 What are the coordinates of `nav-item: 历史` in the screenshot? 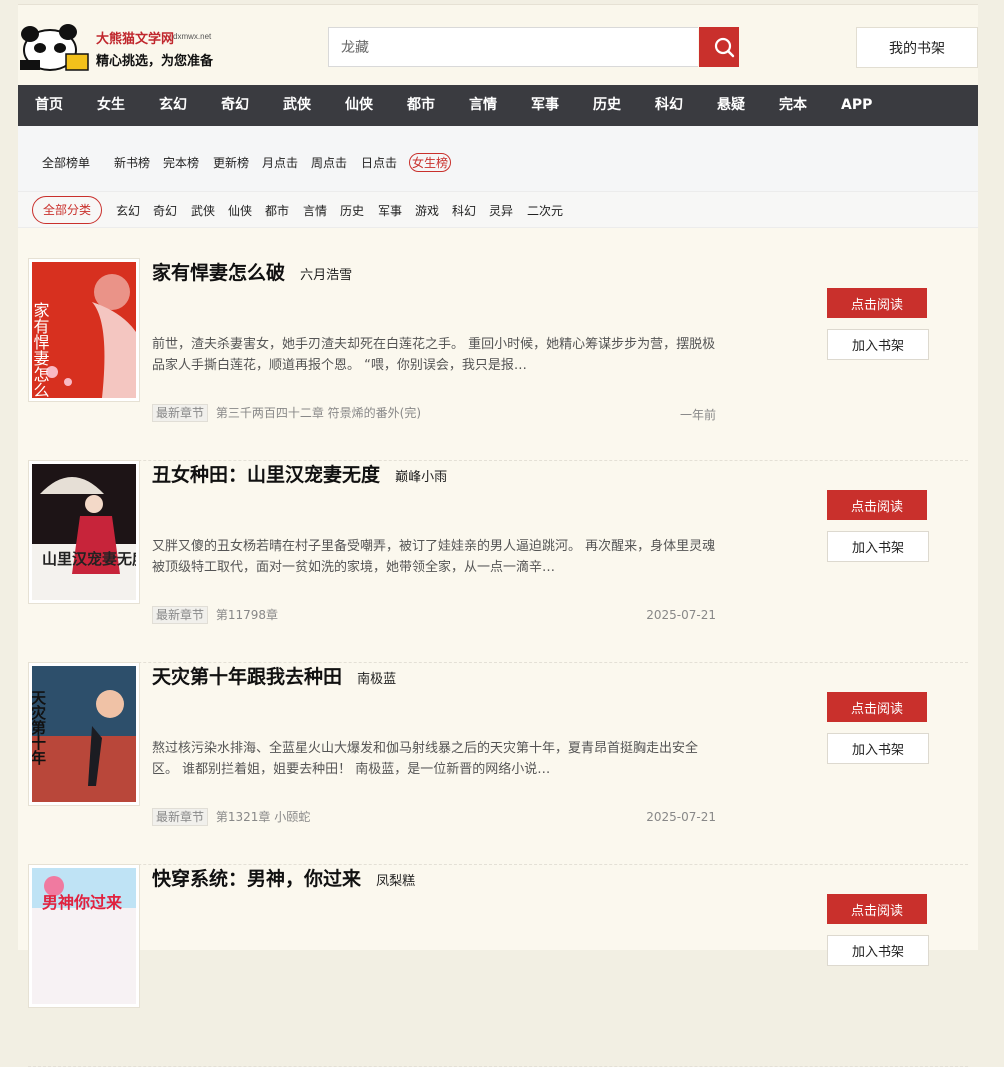 It's located at (607, 105).